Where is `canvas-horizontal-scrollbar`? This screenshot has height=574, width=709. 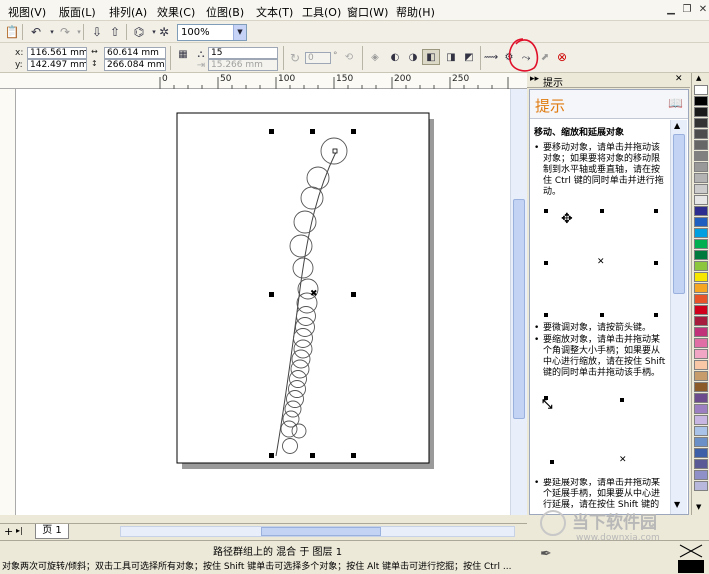
canvas-horizontal-scrollbar is located at coordinates (317, 531).